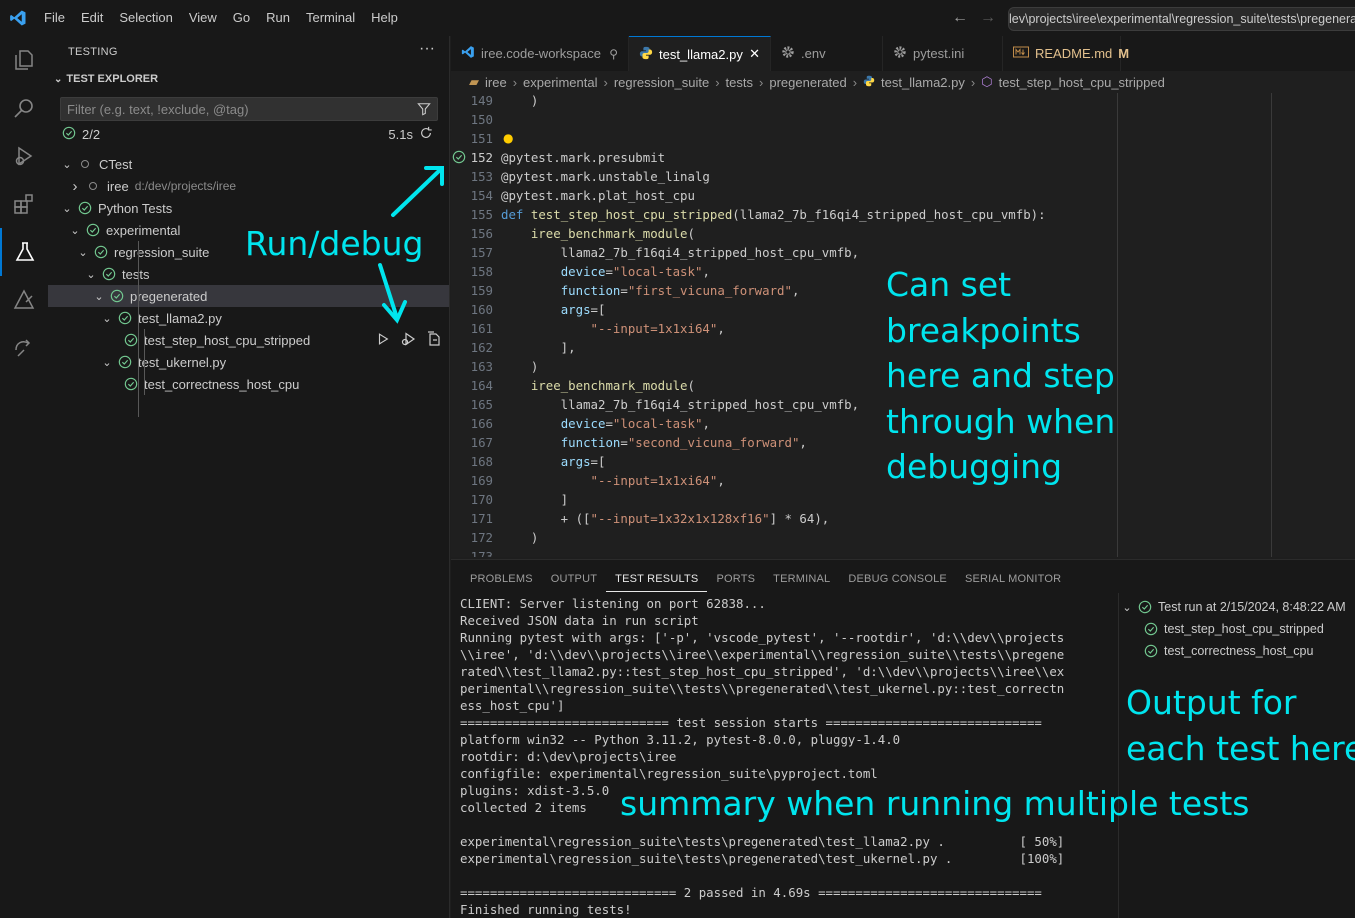 This screenshot has height=918, width=1355. What do you see at coordinates (408, 340) in the screenshot?
I see `debug-test-icon` at bounding box center [408, 340].